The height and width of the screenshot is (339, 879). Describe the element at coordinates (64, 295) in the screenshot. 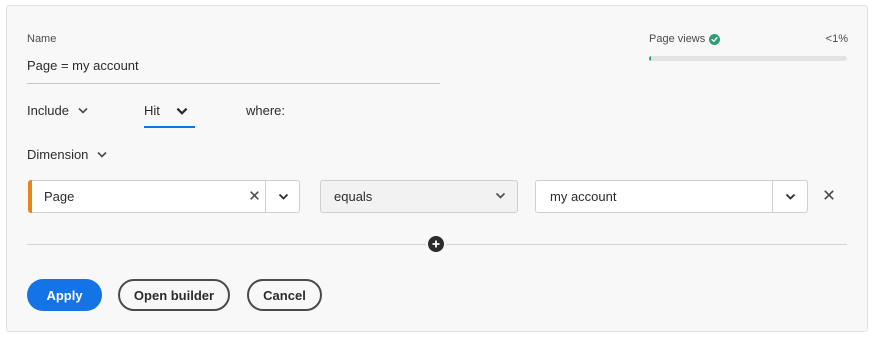

I see `apply-button: Apply` at that location.